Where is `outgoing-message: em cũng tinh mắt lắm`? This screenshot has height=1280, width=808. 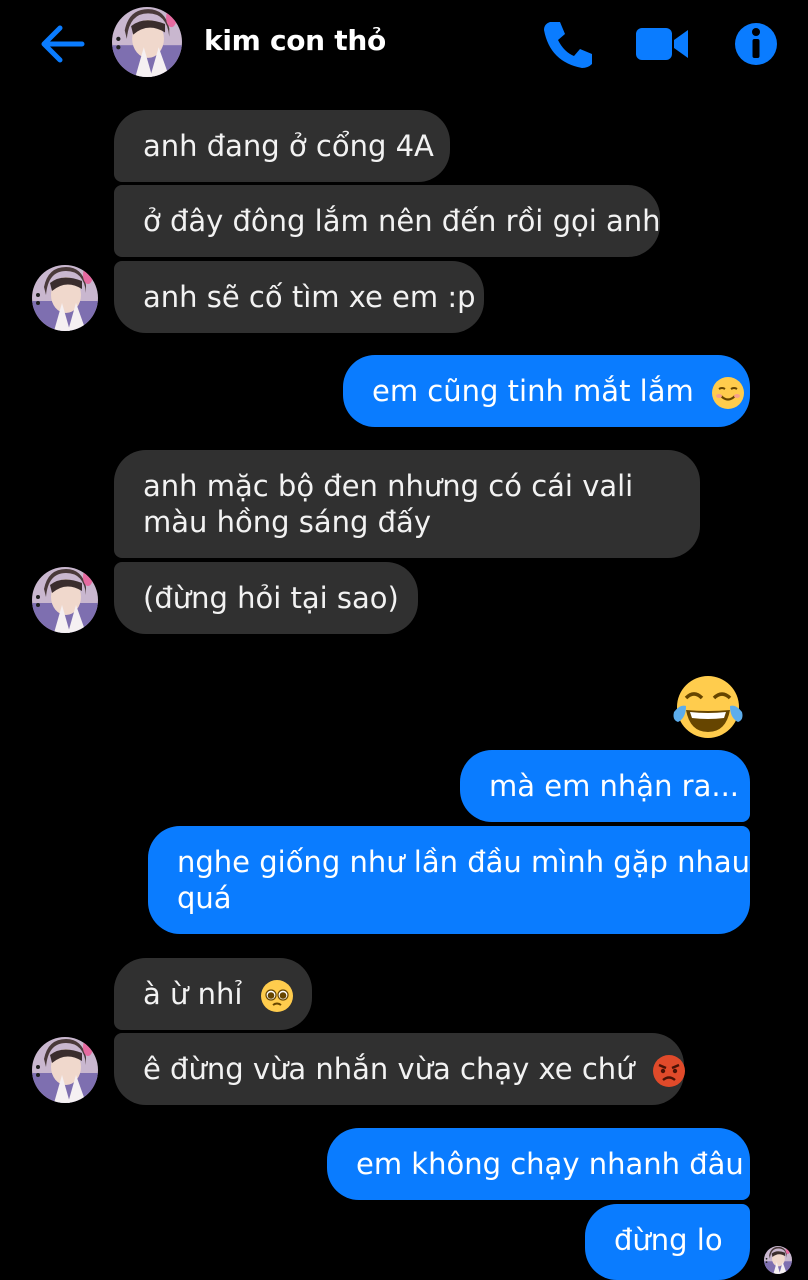
outgoing-message: em cũng tinh mắt lắm is located at coordinates (546, 391).